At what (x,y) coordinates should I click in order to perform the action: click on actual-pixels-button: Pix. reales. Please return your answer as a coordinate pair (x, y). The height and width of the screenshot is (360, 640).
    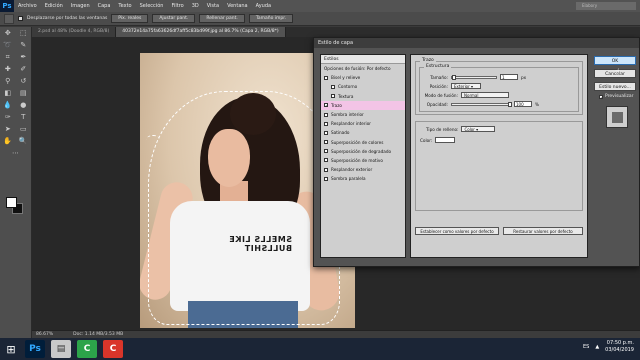
    Looking at the image, I should click on (130, 18).